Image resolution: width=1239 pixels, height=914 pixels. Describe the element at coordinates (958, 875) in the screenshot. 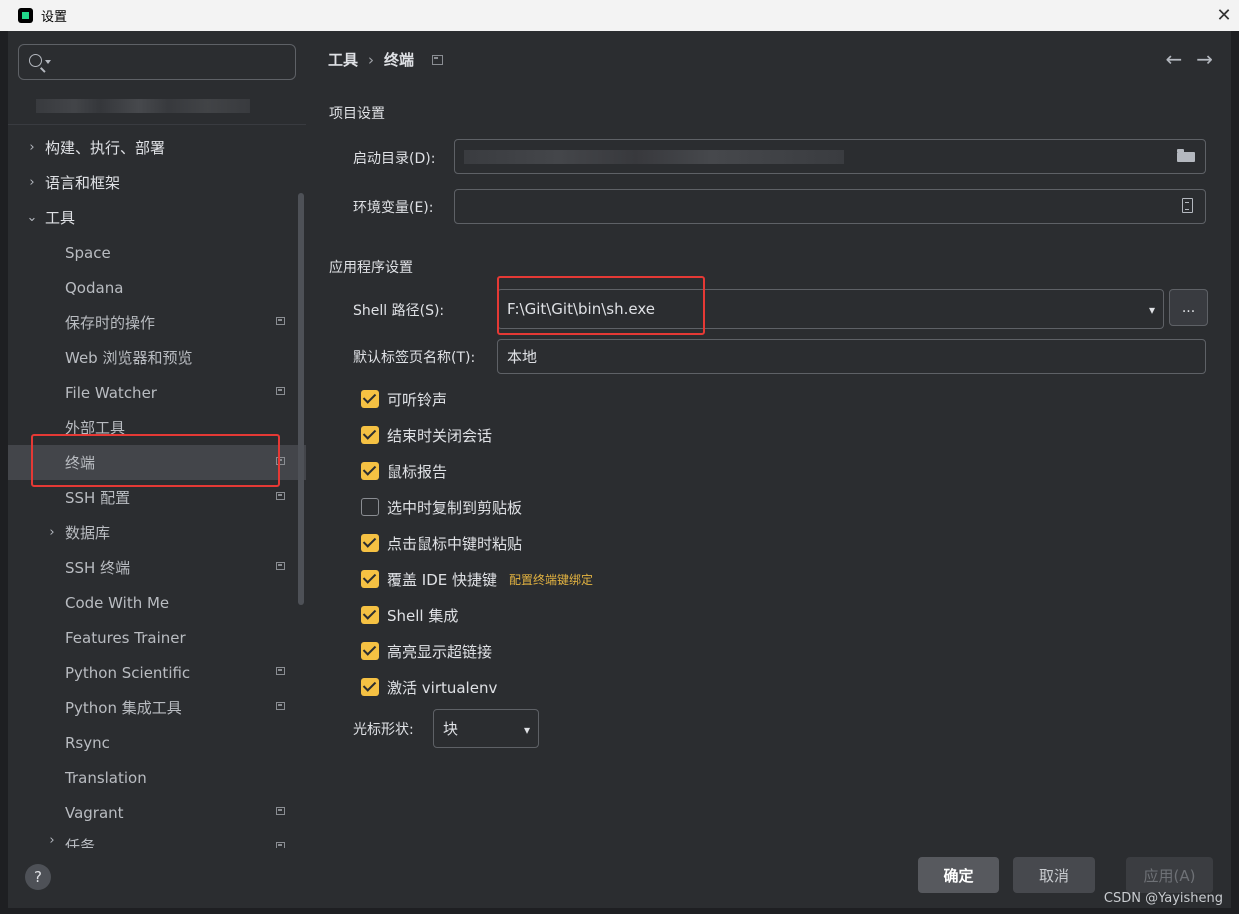

I see `ok-button: 确定` at that location.